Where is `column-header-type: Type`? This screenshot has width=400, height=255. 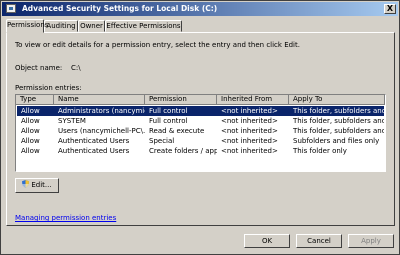 column-header-type: Type is located at coordinates (35, 100).